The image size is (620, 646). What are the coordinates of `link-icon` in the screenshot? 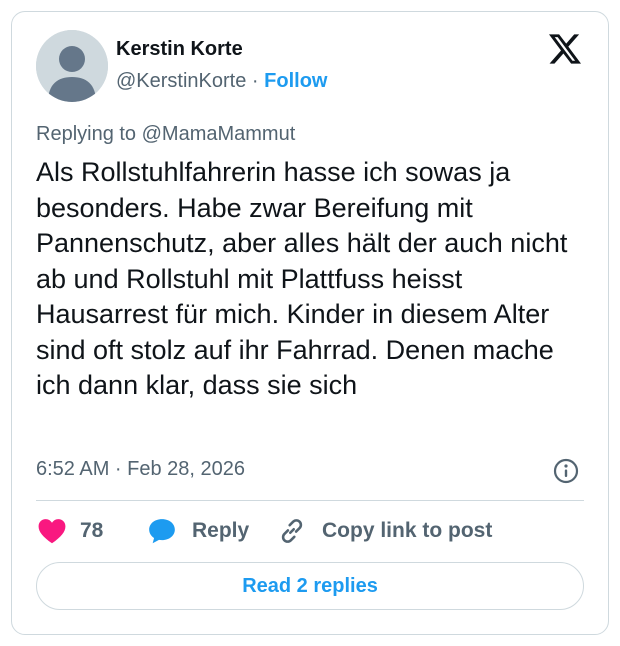 It's located at (292, 531).